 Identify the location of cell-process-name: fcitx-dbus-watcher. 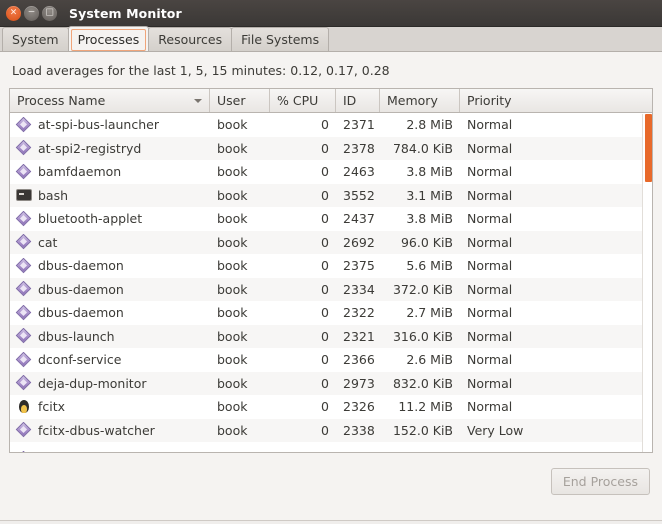
(110, 430).